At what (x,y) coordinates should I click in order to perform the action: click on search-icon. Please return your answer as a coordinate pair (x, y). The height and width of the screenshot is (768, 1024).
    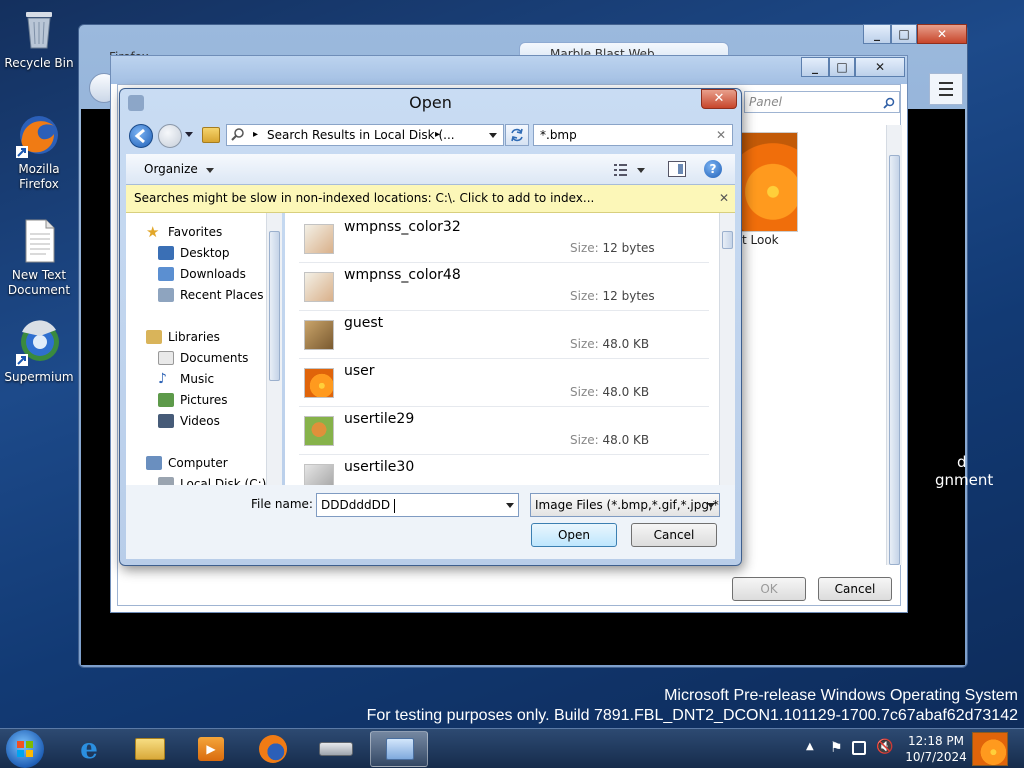
    Looking at the image, I should click on (889, 102).